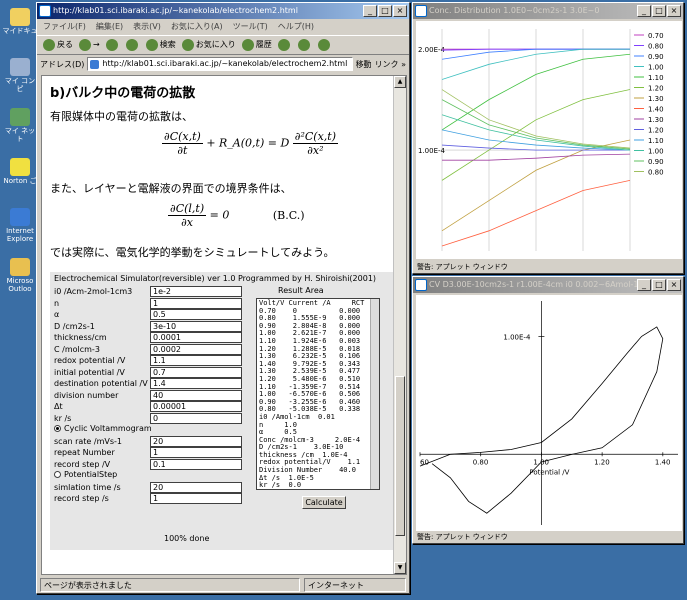 Image resolution: width=687 pixels, height=600 pixels. What do you see at coordinates (121, 116) in the screenshot?
I see `paragraph-1: 有限媒体中の電荷の拡散は、` at bounding box center [121, 116].